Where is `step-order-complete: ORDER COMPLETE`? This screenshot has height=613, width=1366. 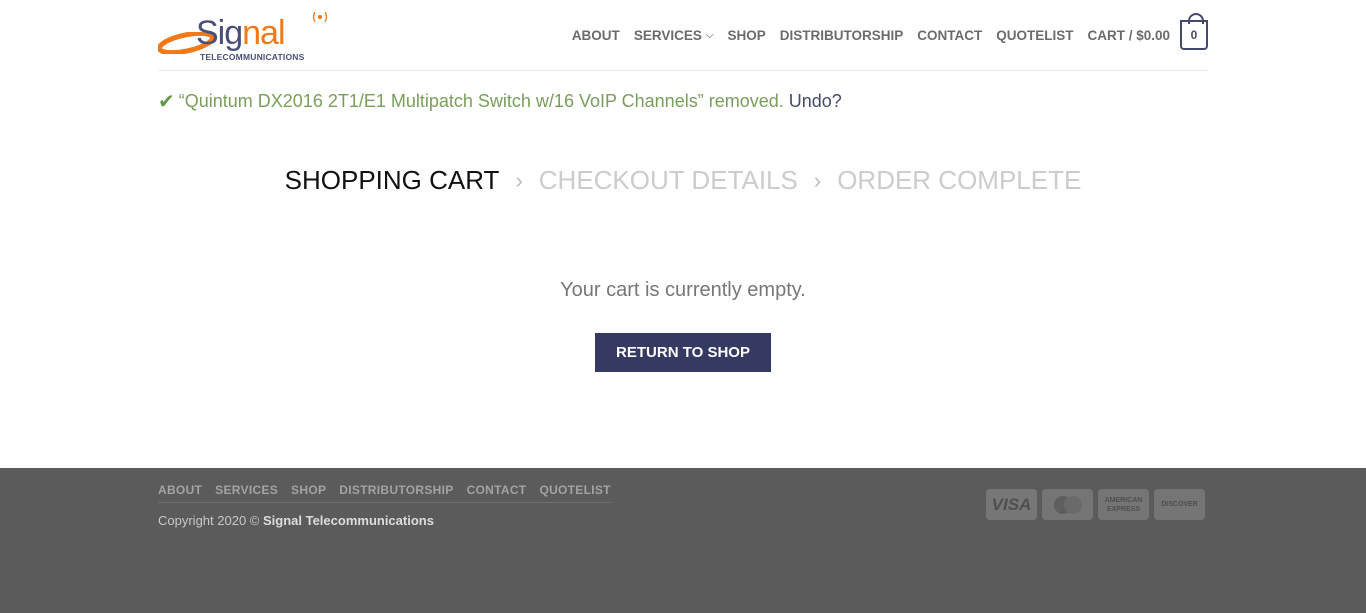 step-order-complete: ORDER COMPLETE is located at coordinates (959, 180).